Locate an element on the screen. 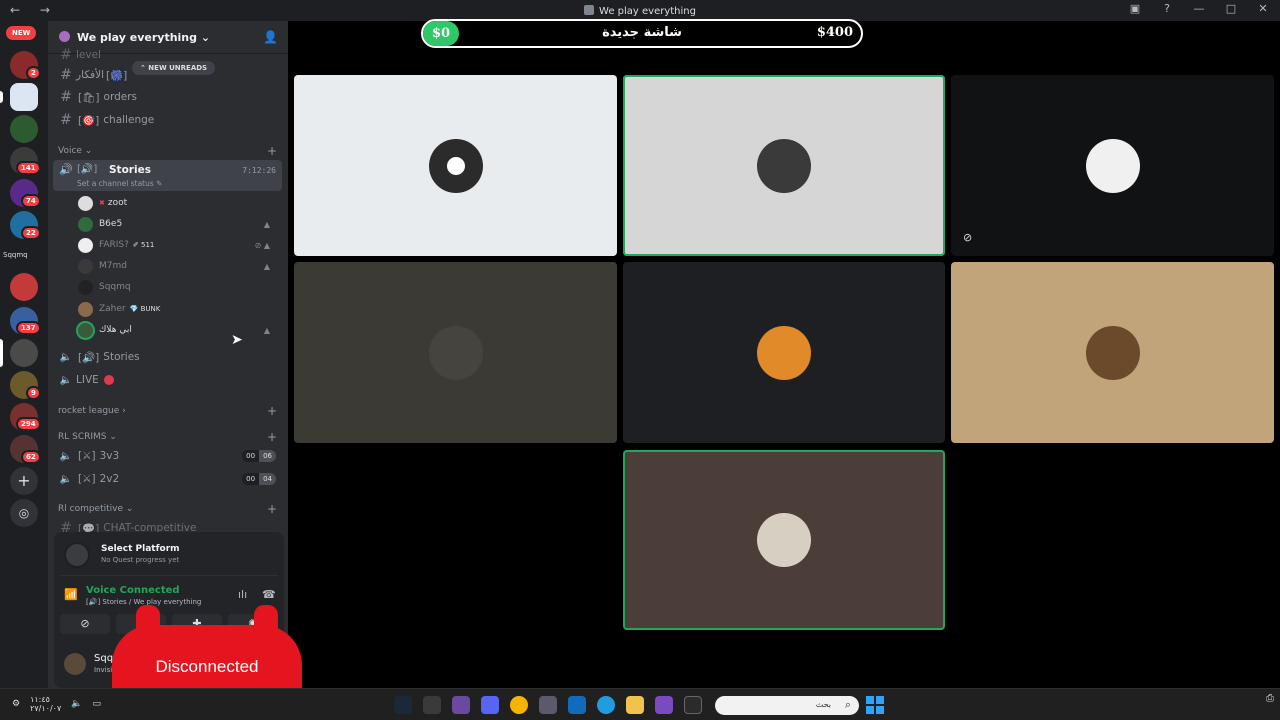 The image size is (1280, 720). close-icon: ✕ is located at coordinates (1263, 8).